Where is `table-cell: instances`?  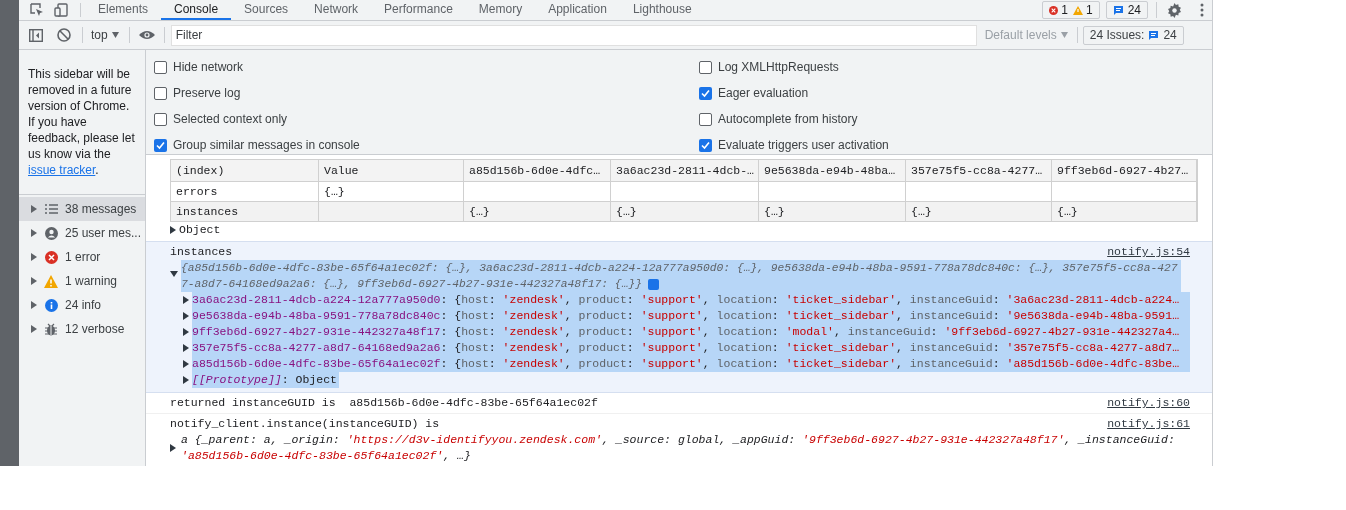
table-cell: instances is located at coordinates (245, 211).